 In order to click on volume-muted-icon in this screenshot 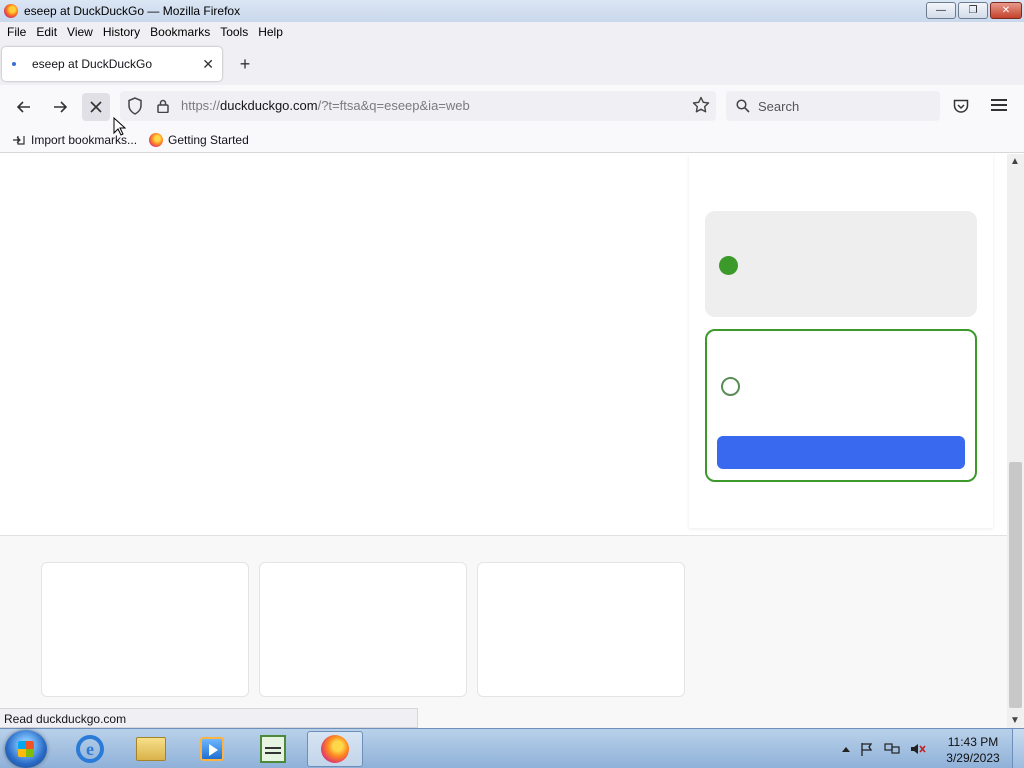, I will do `click(918, 749)`.